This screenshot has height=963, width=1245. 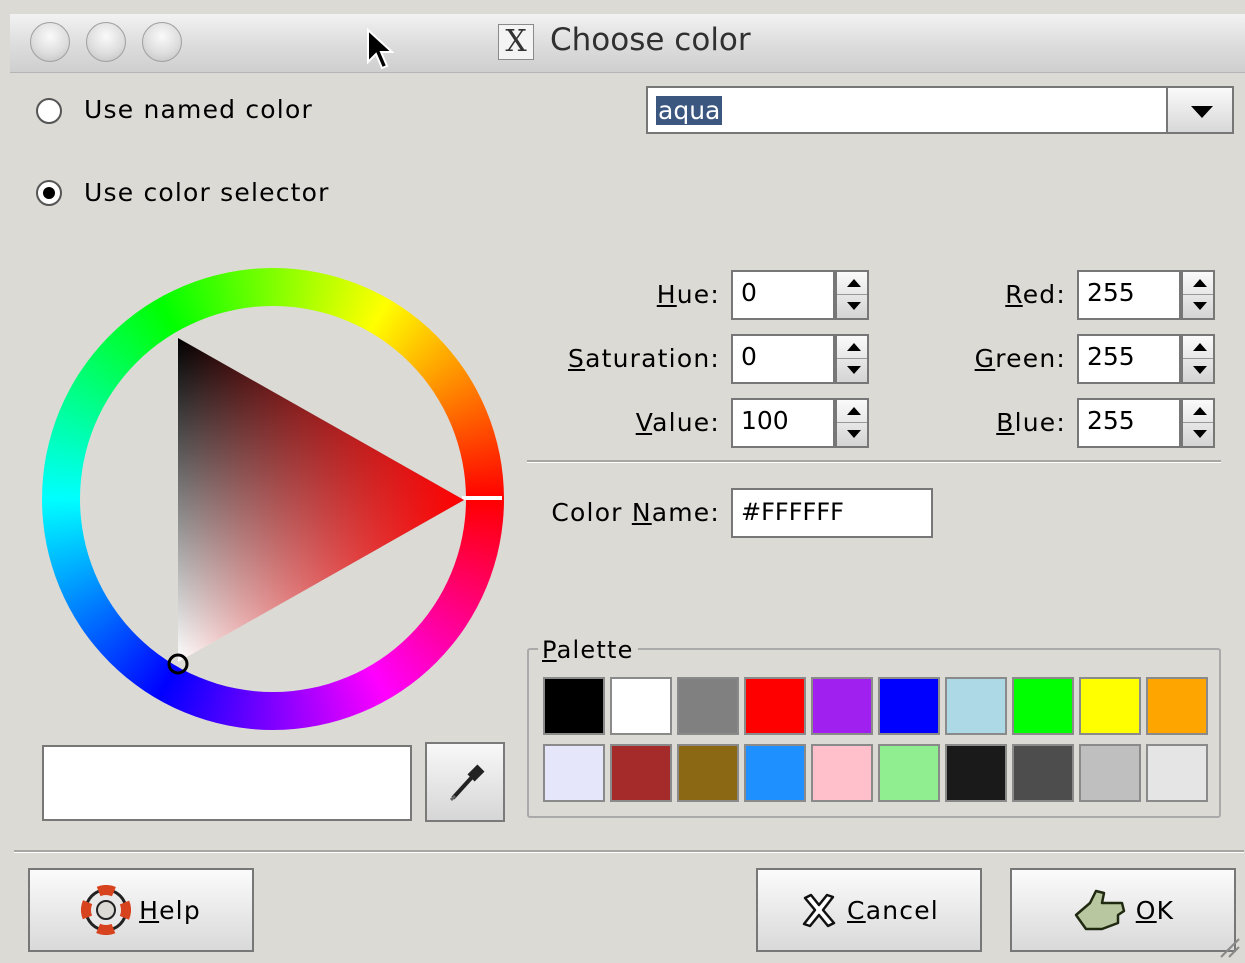 What do you see at coordinates (1020, 358) in the screenshot?
I see `green-label: Green:` at bounding box center [1020, 358].